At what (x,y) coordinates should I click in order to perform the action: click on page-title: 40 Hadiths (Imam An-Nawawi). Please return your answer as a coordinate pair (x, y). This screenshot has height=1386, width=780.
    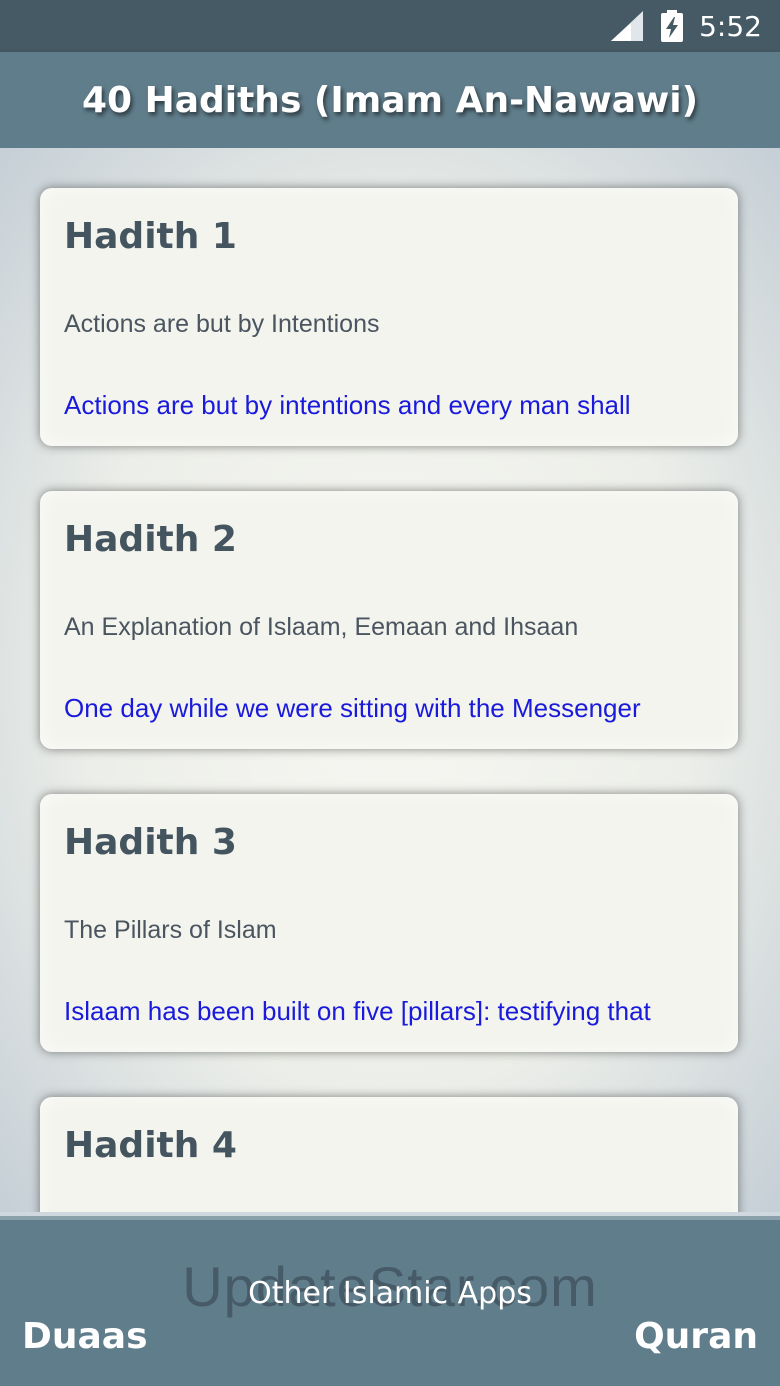
    Looking at the image, I should click on (390, 100).